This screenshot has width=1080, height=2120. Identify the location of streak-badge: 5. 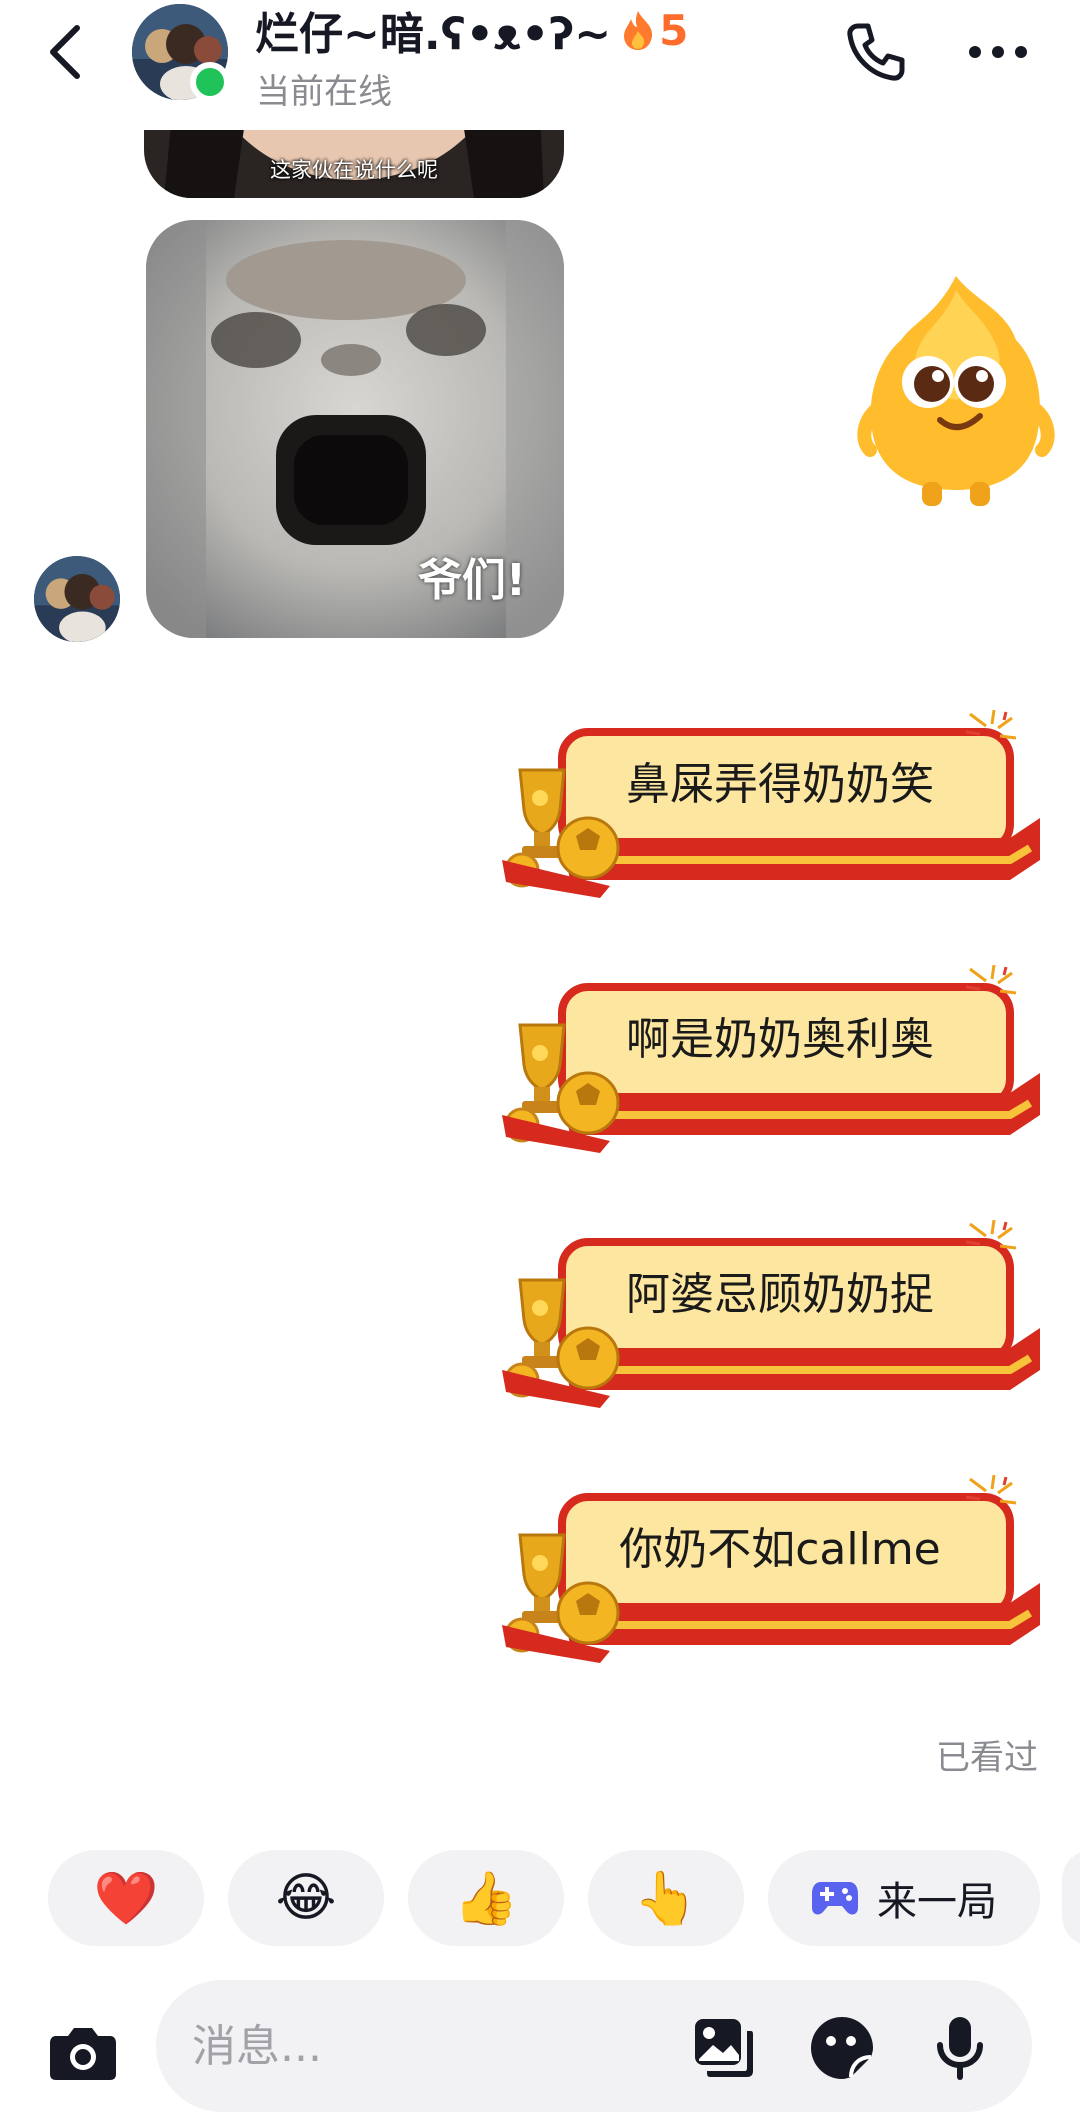
(654, 30).